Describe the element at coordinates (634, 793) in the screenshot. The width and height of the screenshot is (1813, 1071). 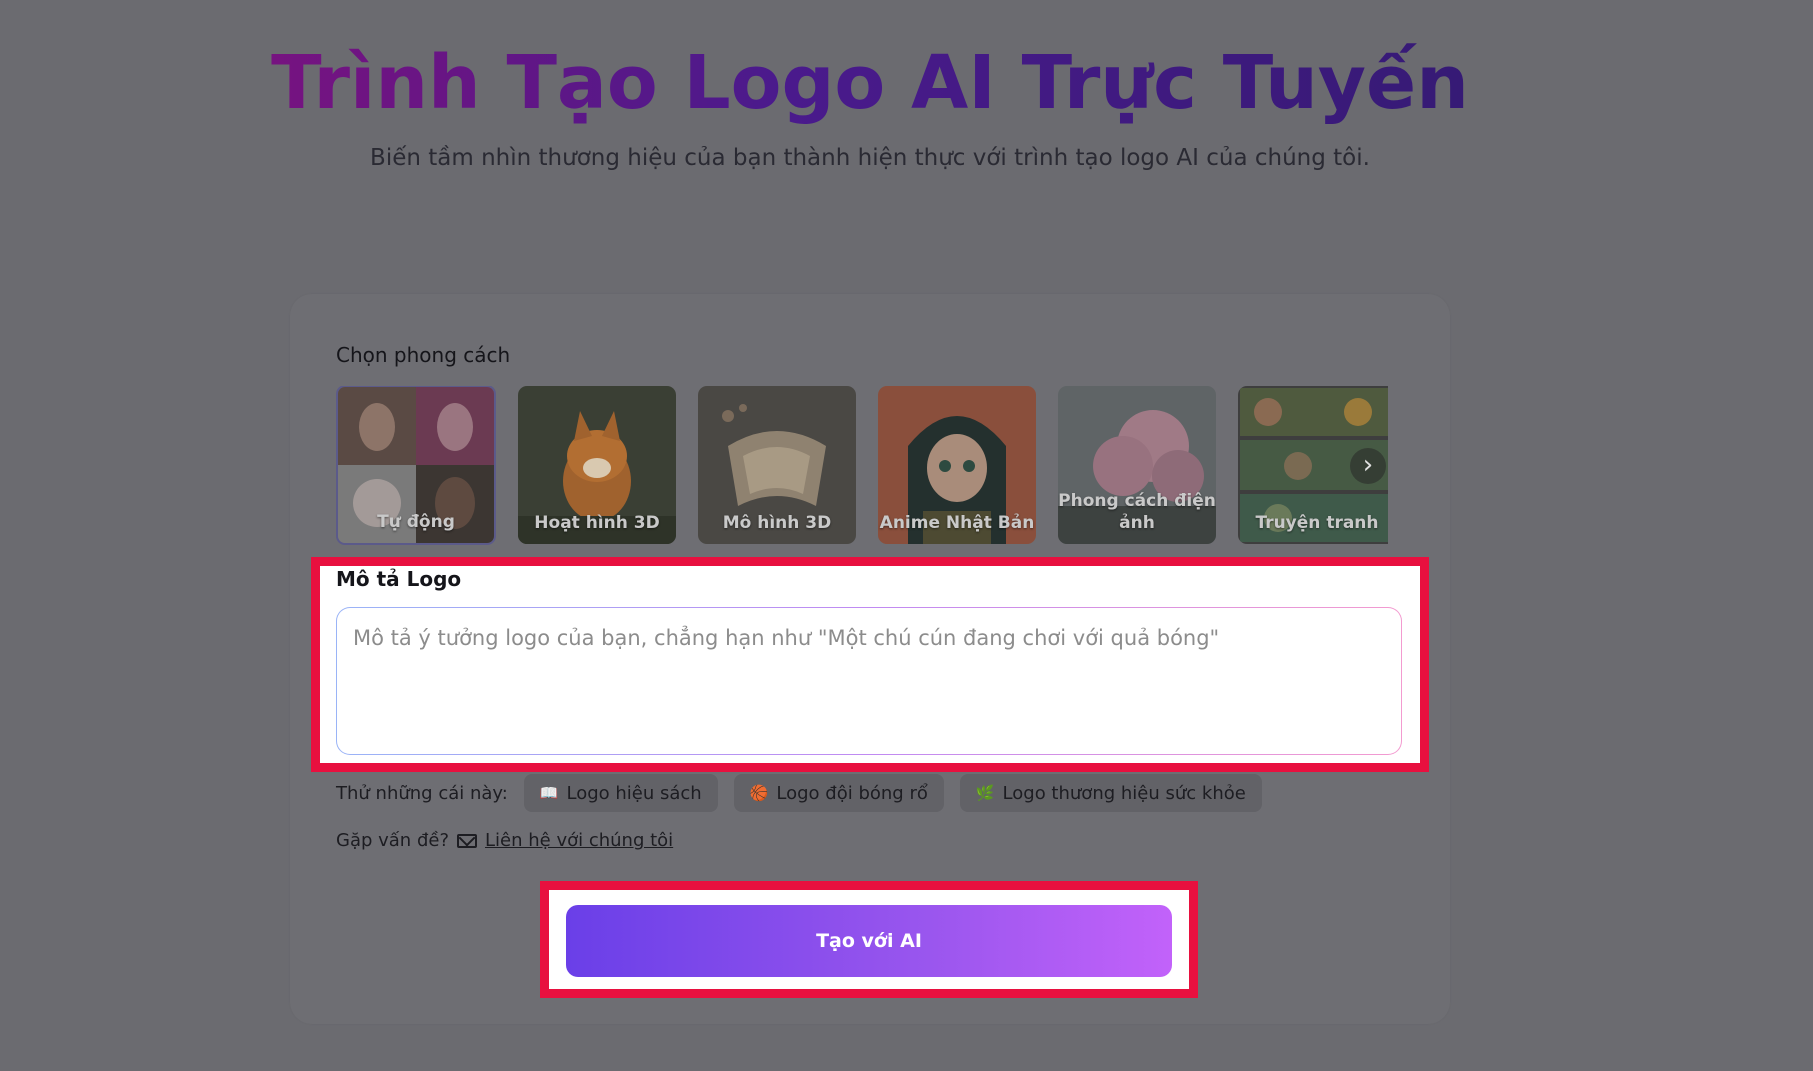
I see `chip-label: Logo hiệu sách` at that location.